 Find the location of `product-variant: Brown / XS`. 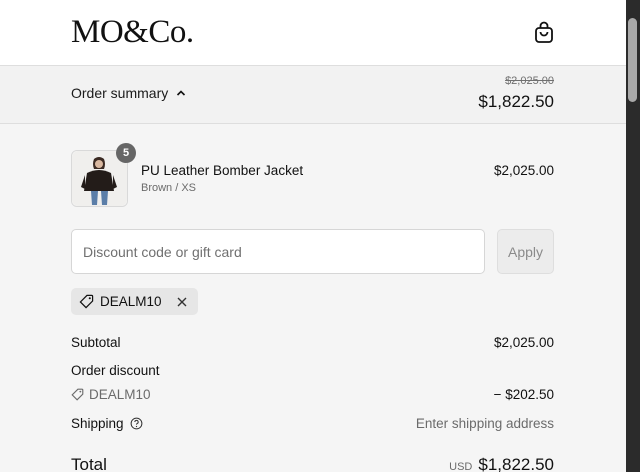

product-variant: Brown / XS is located at coordinates (169, 188).